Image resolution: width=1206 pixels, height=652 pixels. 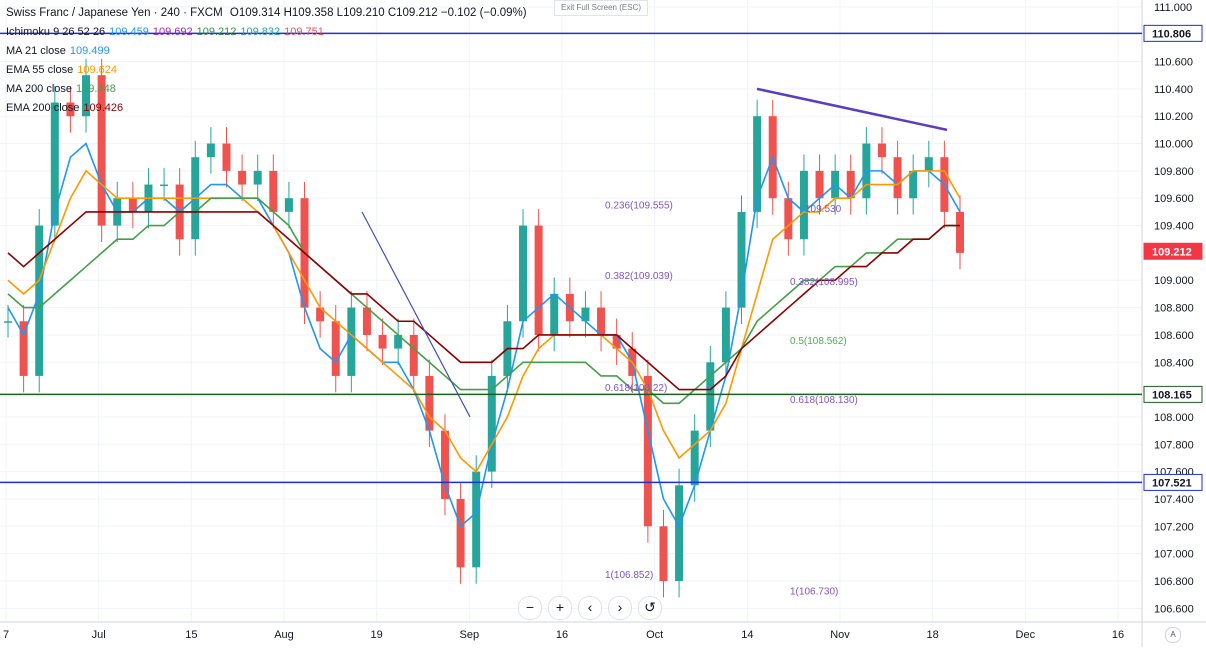 I want to click on chart-toolbar: − + ‹ › ↺, so click(x=590, y=608).